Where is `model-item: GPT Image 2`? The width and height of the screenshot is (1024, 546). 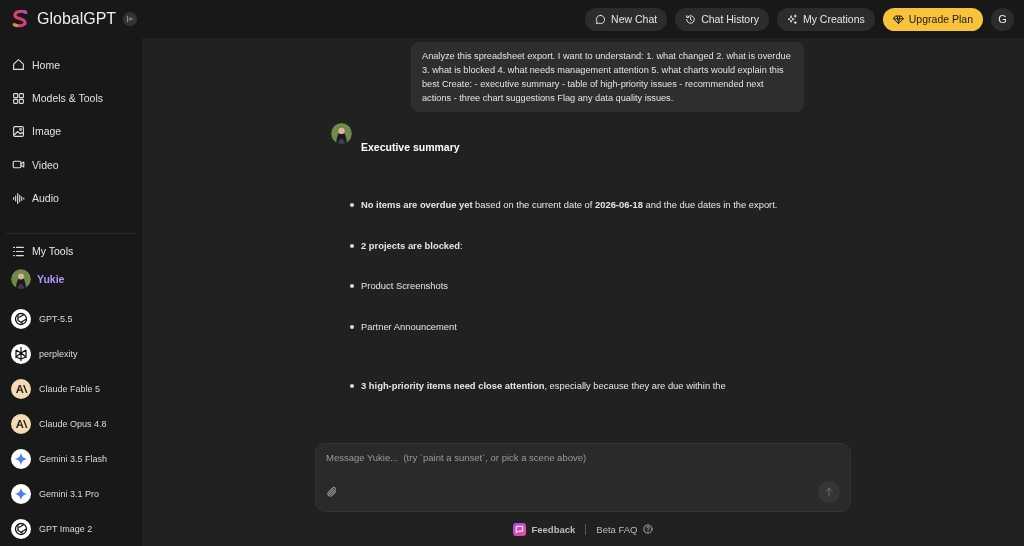 model-item: GPT Image 2 is located at coordinates (71, 528).